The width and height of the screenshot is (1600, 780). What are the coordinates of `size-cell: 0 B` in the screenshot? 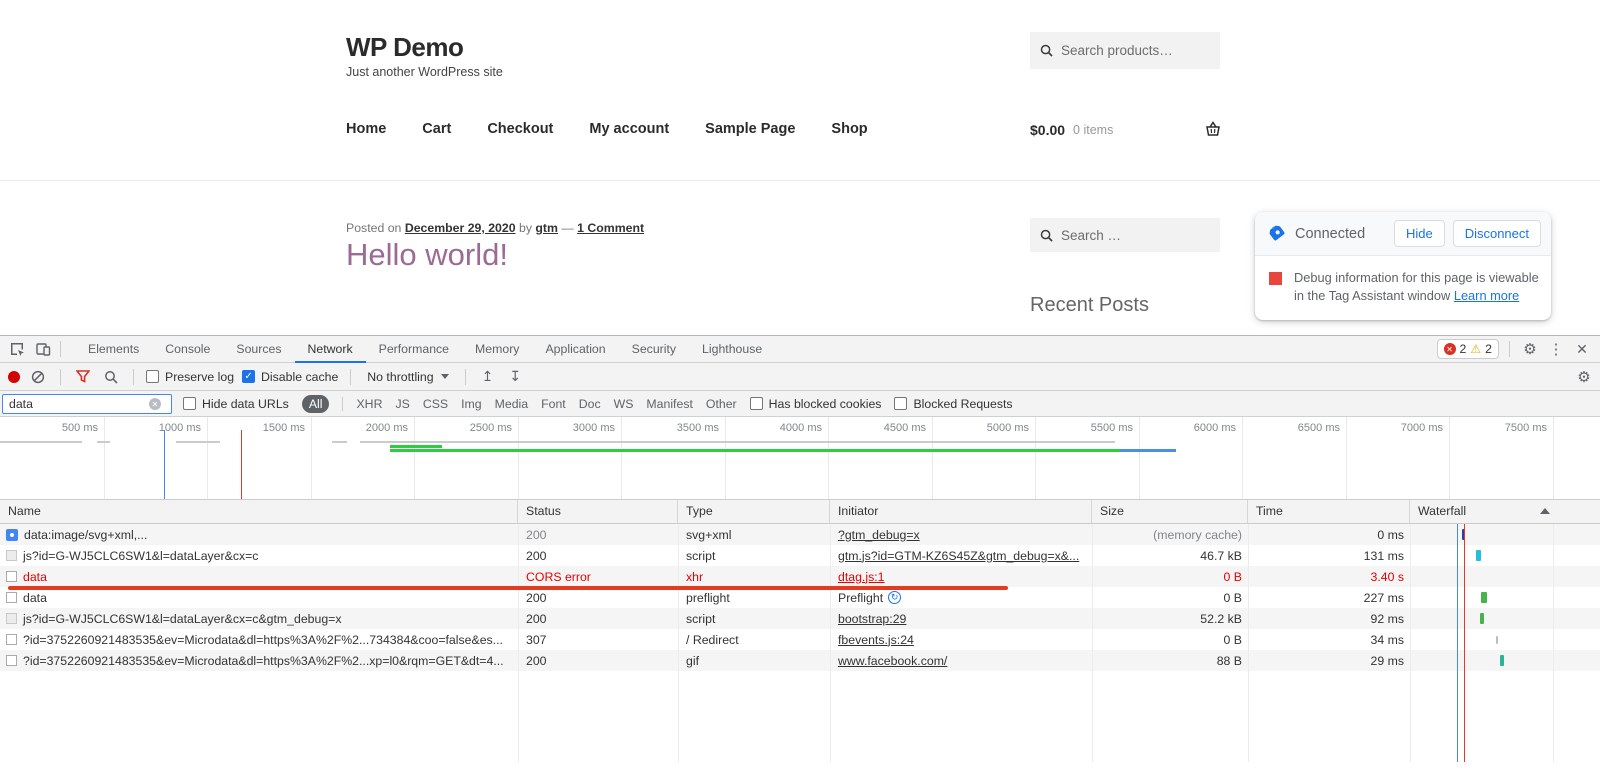 It's located at (1232, 576).